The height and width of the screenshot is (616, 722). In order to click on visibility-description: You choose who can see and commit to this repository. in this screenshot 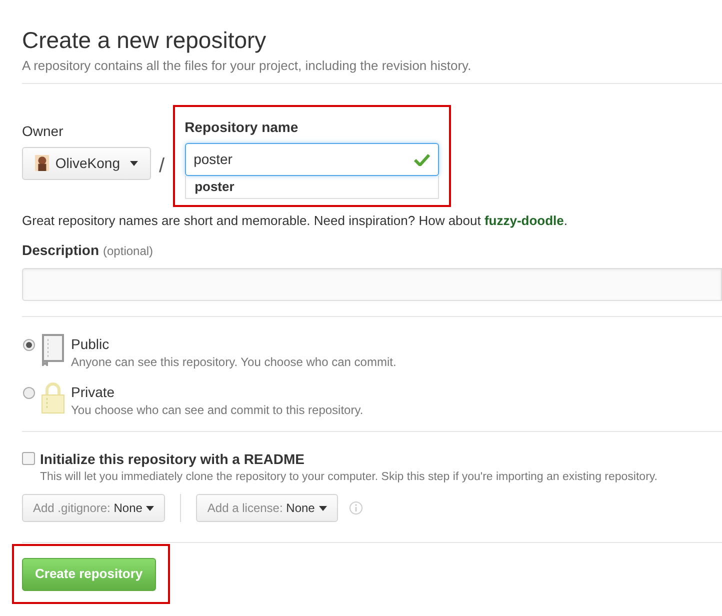, I will do `click(217, 410)`.